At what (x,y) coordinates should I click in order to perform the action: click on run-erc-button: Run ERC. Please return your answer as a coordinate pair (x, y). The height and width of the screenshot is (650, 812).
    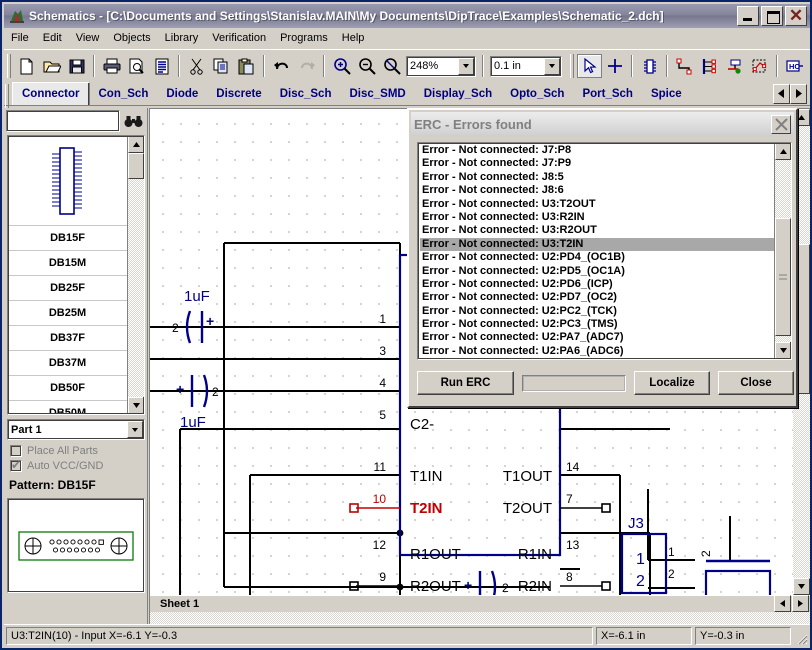
    Looking at the image, I should click on (465, 383).